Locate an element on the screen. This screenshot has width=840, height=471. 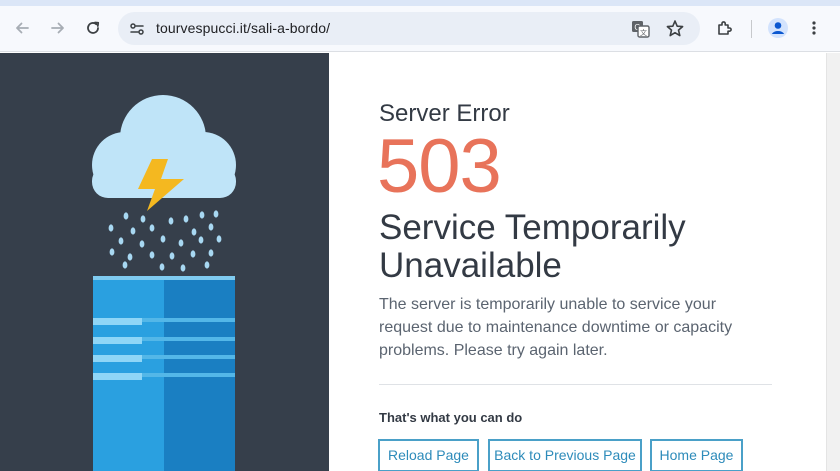
url-text: tourvespucci.it/sali-a-bordo/ is located at coordinates (243, 28).